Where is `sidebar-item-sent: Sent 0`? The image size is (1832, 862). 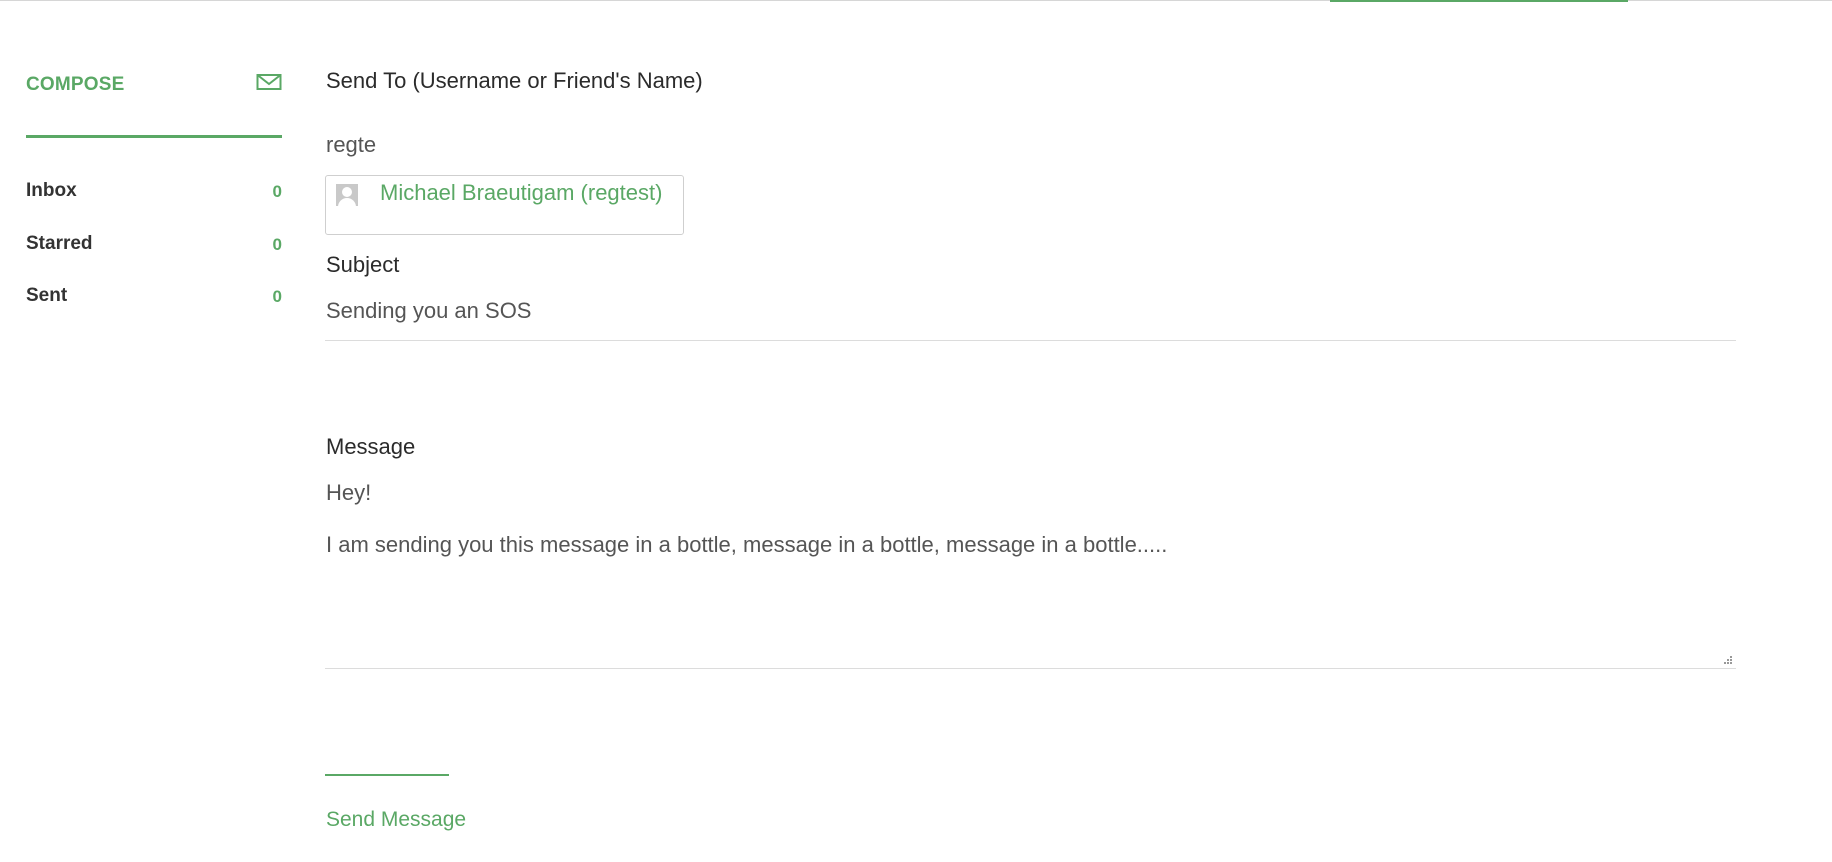 sidebar-item-sent: Sent 0 is located at coordinates (154, 300).